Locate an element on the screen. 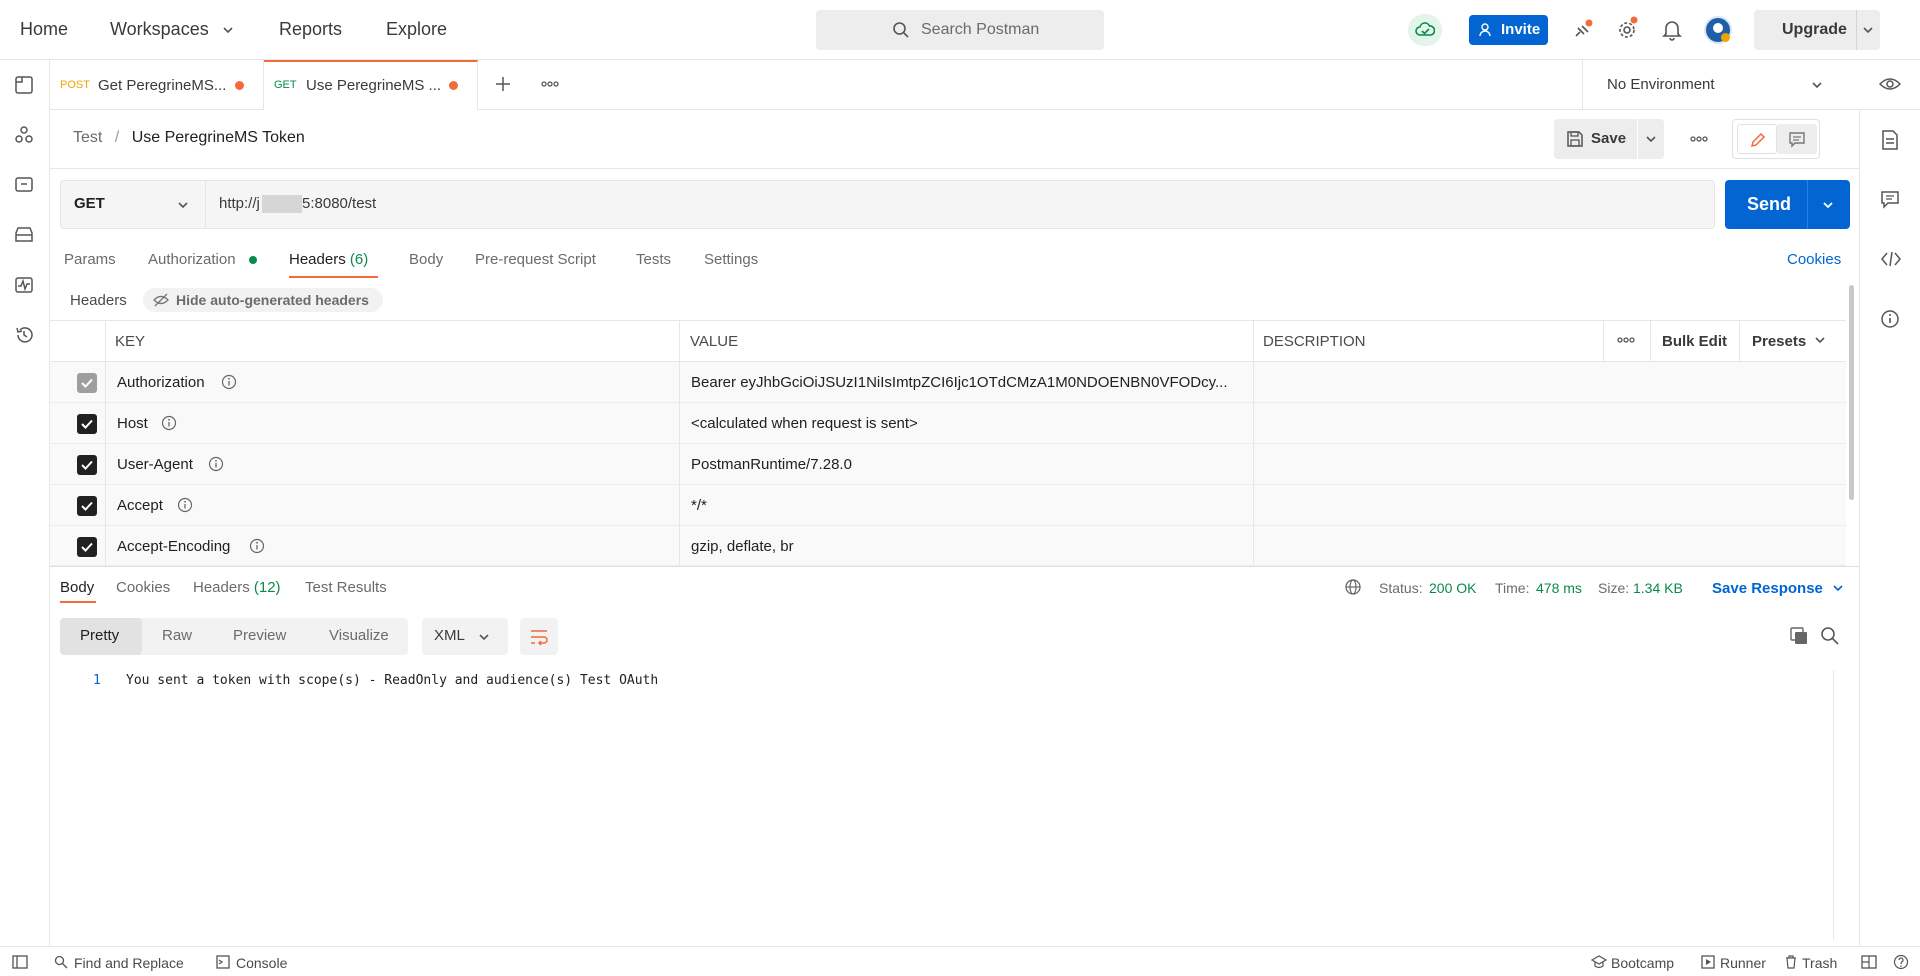 The image size is (1920, 976). header-key: Authorization is located at coordinates (161, 382).